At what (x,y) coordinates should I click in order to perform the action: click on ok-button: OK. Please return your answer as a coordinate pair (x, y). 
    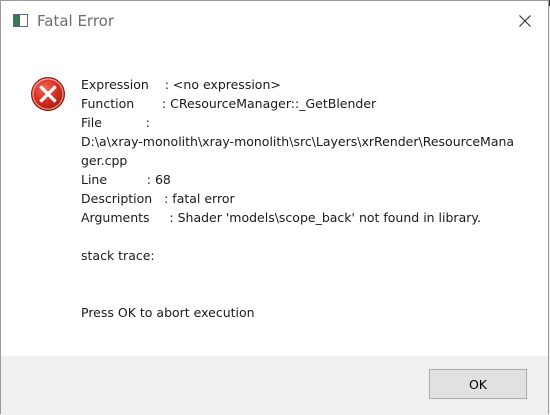
    Looking at the image, I should click on (478, 384).